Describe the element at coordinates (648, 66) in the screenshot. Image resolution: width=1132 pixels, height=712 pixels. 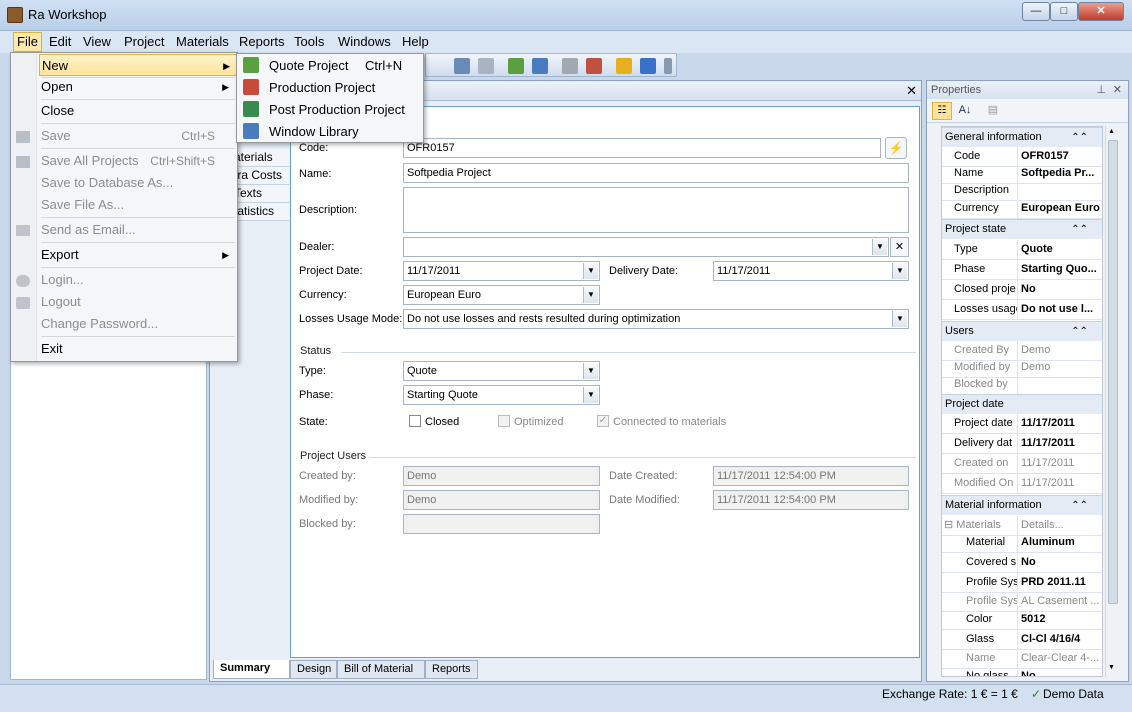
I see `optimize-icon` at that location.